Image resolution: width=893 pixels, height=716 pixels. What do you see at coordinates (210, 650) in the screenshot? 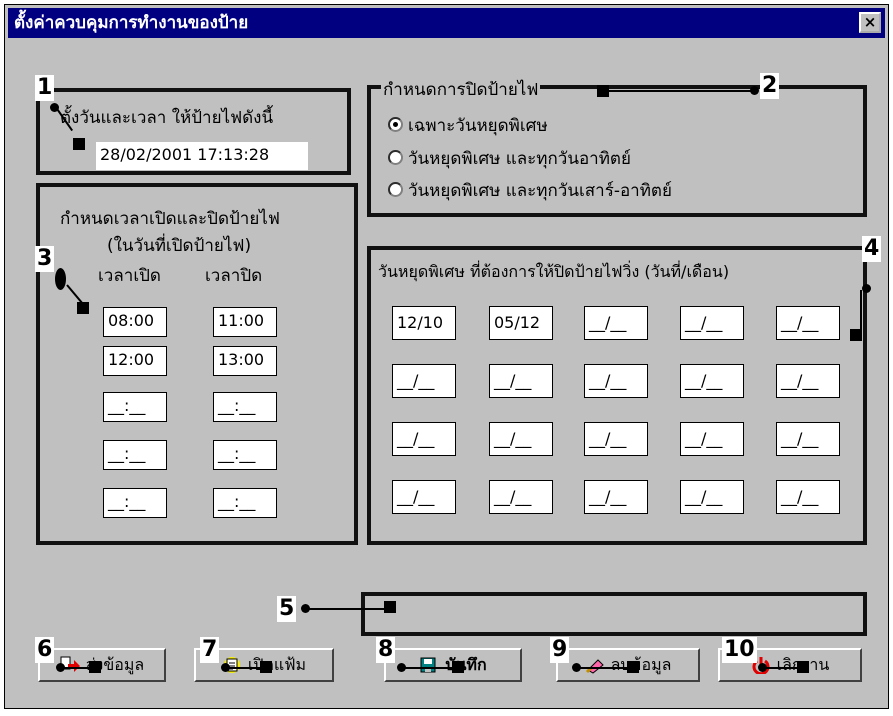
I see `callout-7: 7` at bounding box center [210, 650].